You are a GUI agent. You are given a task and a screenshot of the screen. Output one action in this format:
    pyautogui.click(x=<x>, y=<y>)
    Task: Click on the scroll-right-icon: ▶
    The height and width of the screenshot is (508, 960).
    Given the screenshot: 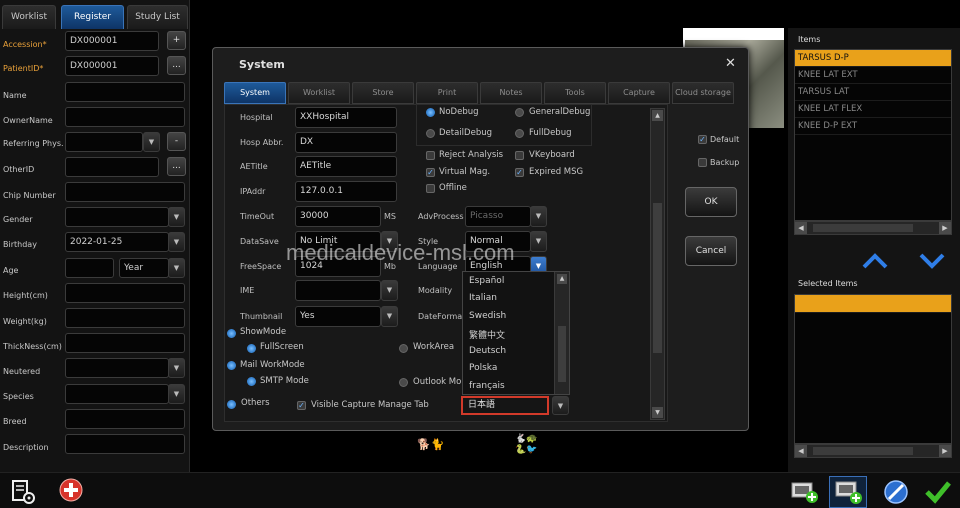 What is the action you would take?
    pyautogui.click(x=945, y=451)
    